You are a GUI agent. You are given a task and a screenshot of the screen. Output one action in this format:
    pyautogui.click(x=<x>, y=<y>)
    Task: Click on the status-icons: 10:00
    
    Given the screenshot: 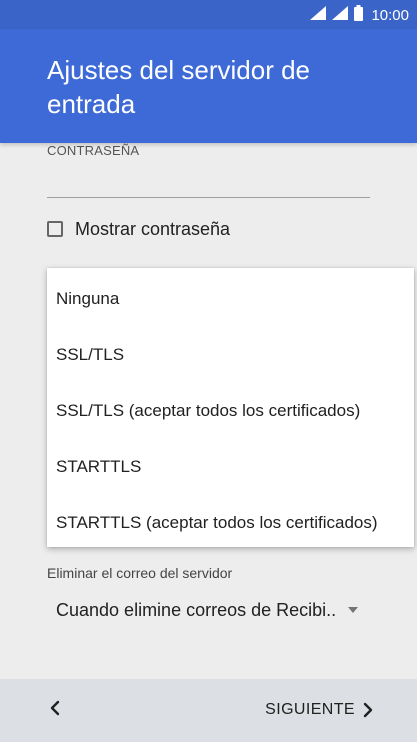 What is the action you would take?
    pyautogui.click(x=359, y=15)
    